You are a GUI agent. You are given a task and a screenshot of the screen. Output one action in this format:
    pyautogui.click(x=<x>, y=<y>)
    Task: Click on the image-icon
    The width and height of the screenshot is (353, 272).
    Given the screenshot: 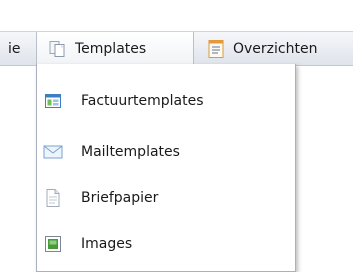 What is the action you would take?
    pyautogui.click(x=53, y=244)
    